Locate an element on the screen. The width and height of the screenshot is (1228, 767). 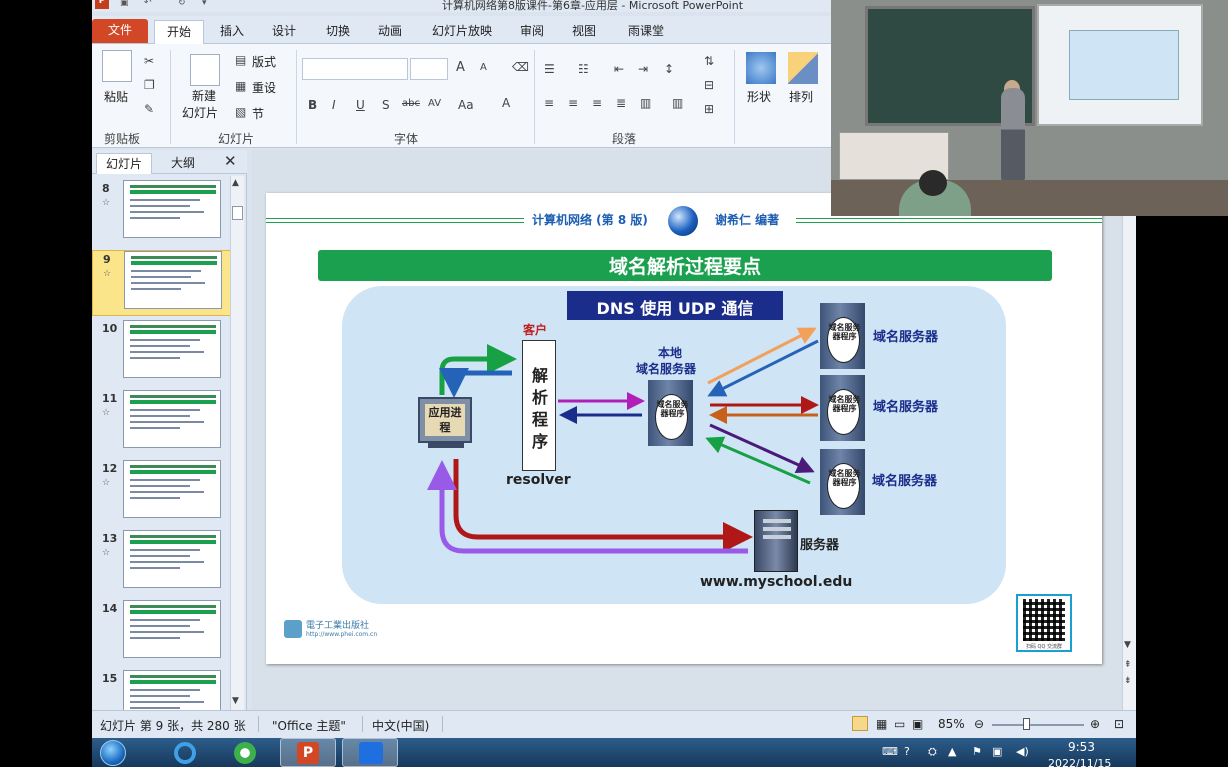
bold-button: B is located at coordinates (312, 105).